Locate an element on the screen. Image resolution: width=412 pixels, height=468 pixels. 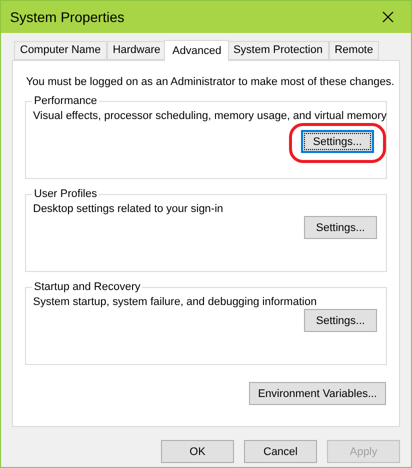
tab: Hardware is located at coordinates (136, 50).